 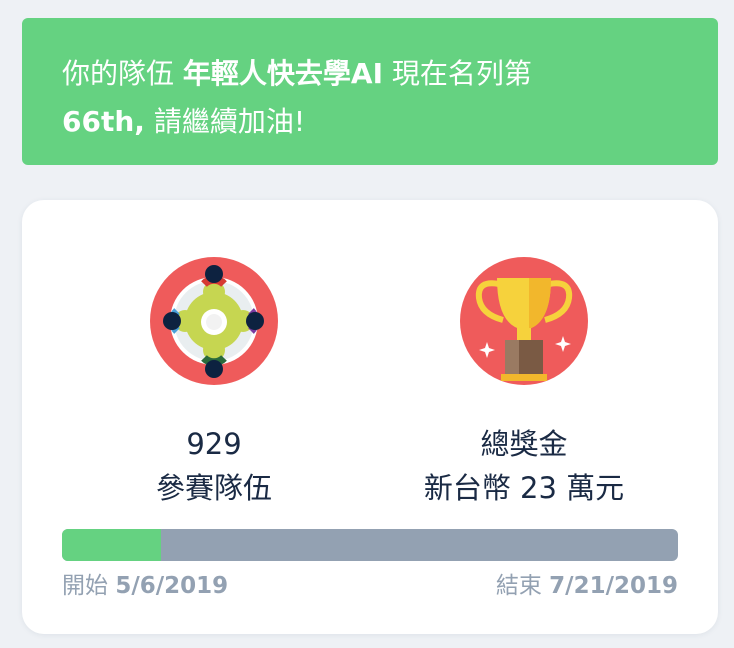 What do you see at coordinates (85, 586) in the screenshot?
I see `start-label: 開始` at bounding box center [85, 586].